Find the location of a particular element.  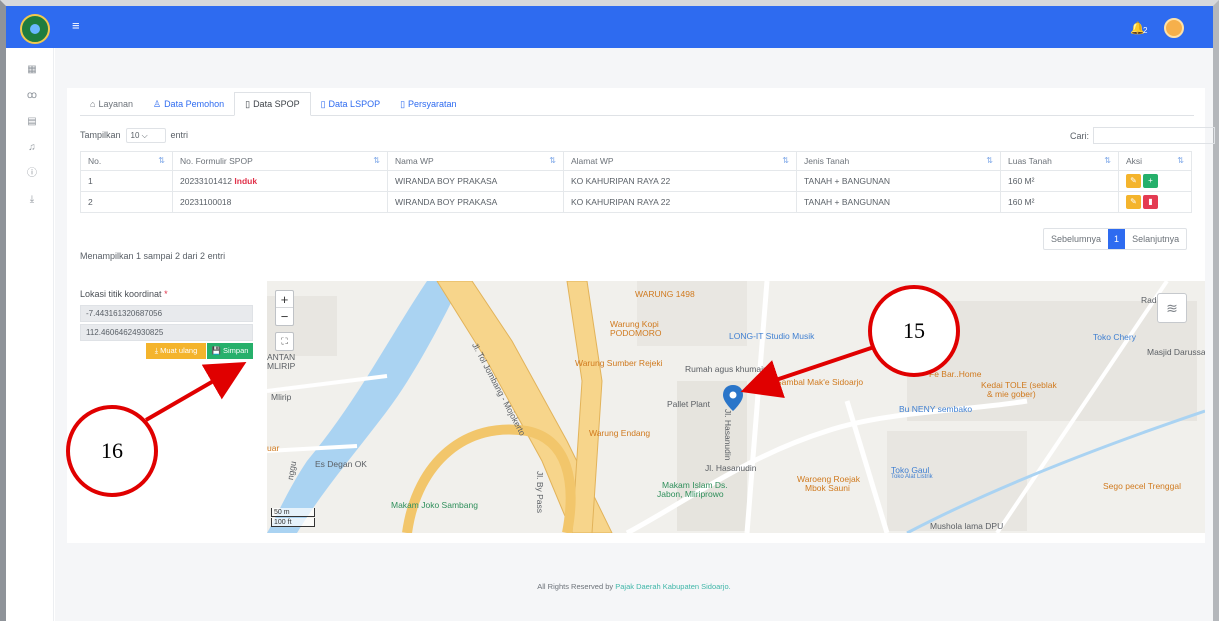

document-icon: ▯ is located at coordinates (248, 104).